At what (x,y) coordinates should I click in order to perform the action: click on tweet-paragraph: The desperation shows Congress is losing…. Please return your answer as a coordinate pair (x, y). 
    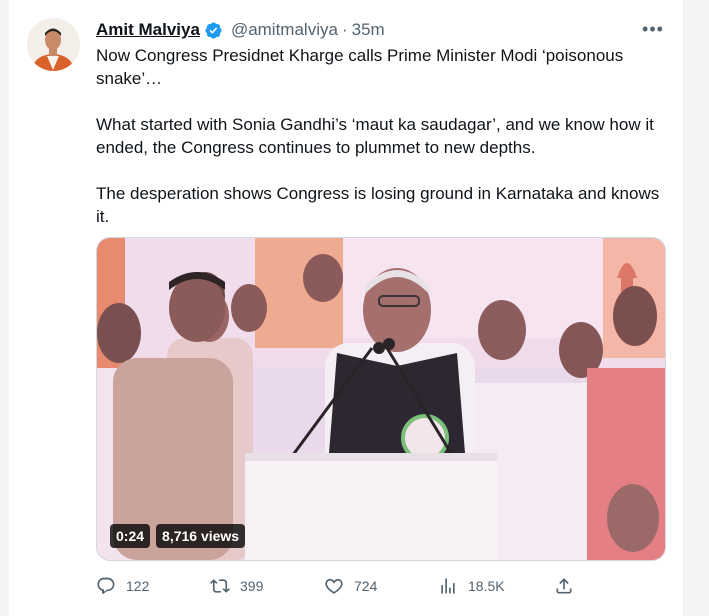
    Looking at the image, I should click on (378, 205).